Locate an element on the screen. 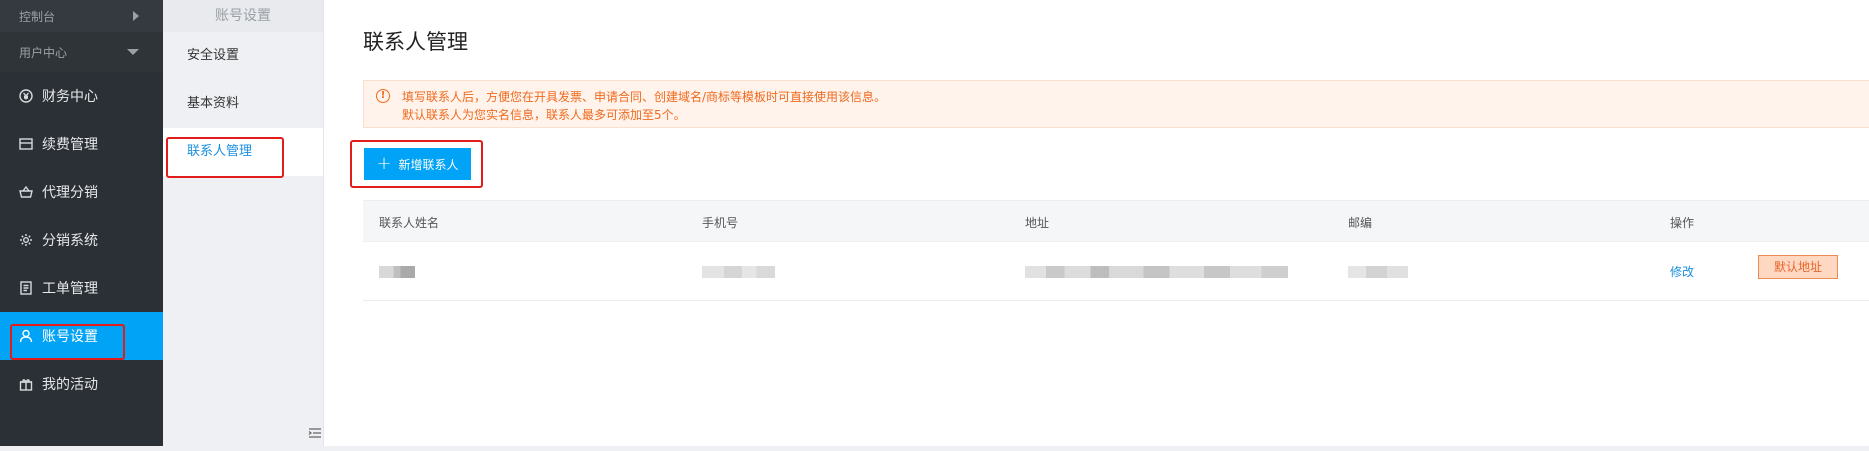  column-header-name: 联系人姓名 is located at coordinates (409, 223).